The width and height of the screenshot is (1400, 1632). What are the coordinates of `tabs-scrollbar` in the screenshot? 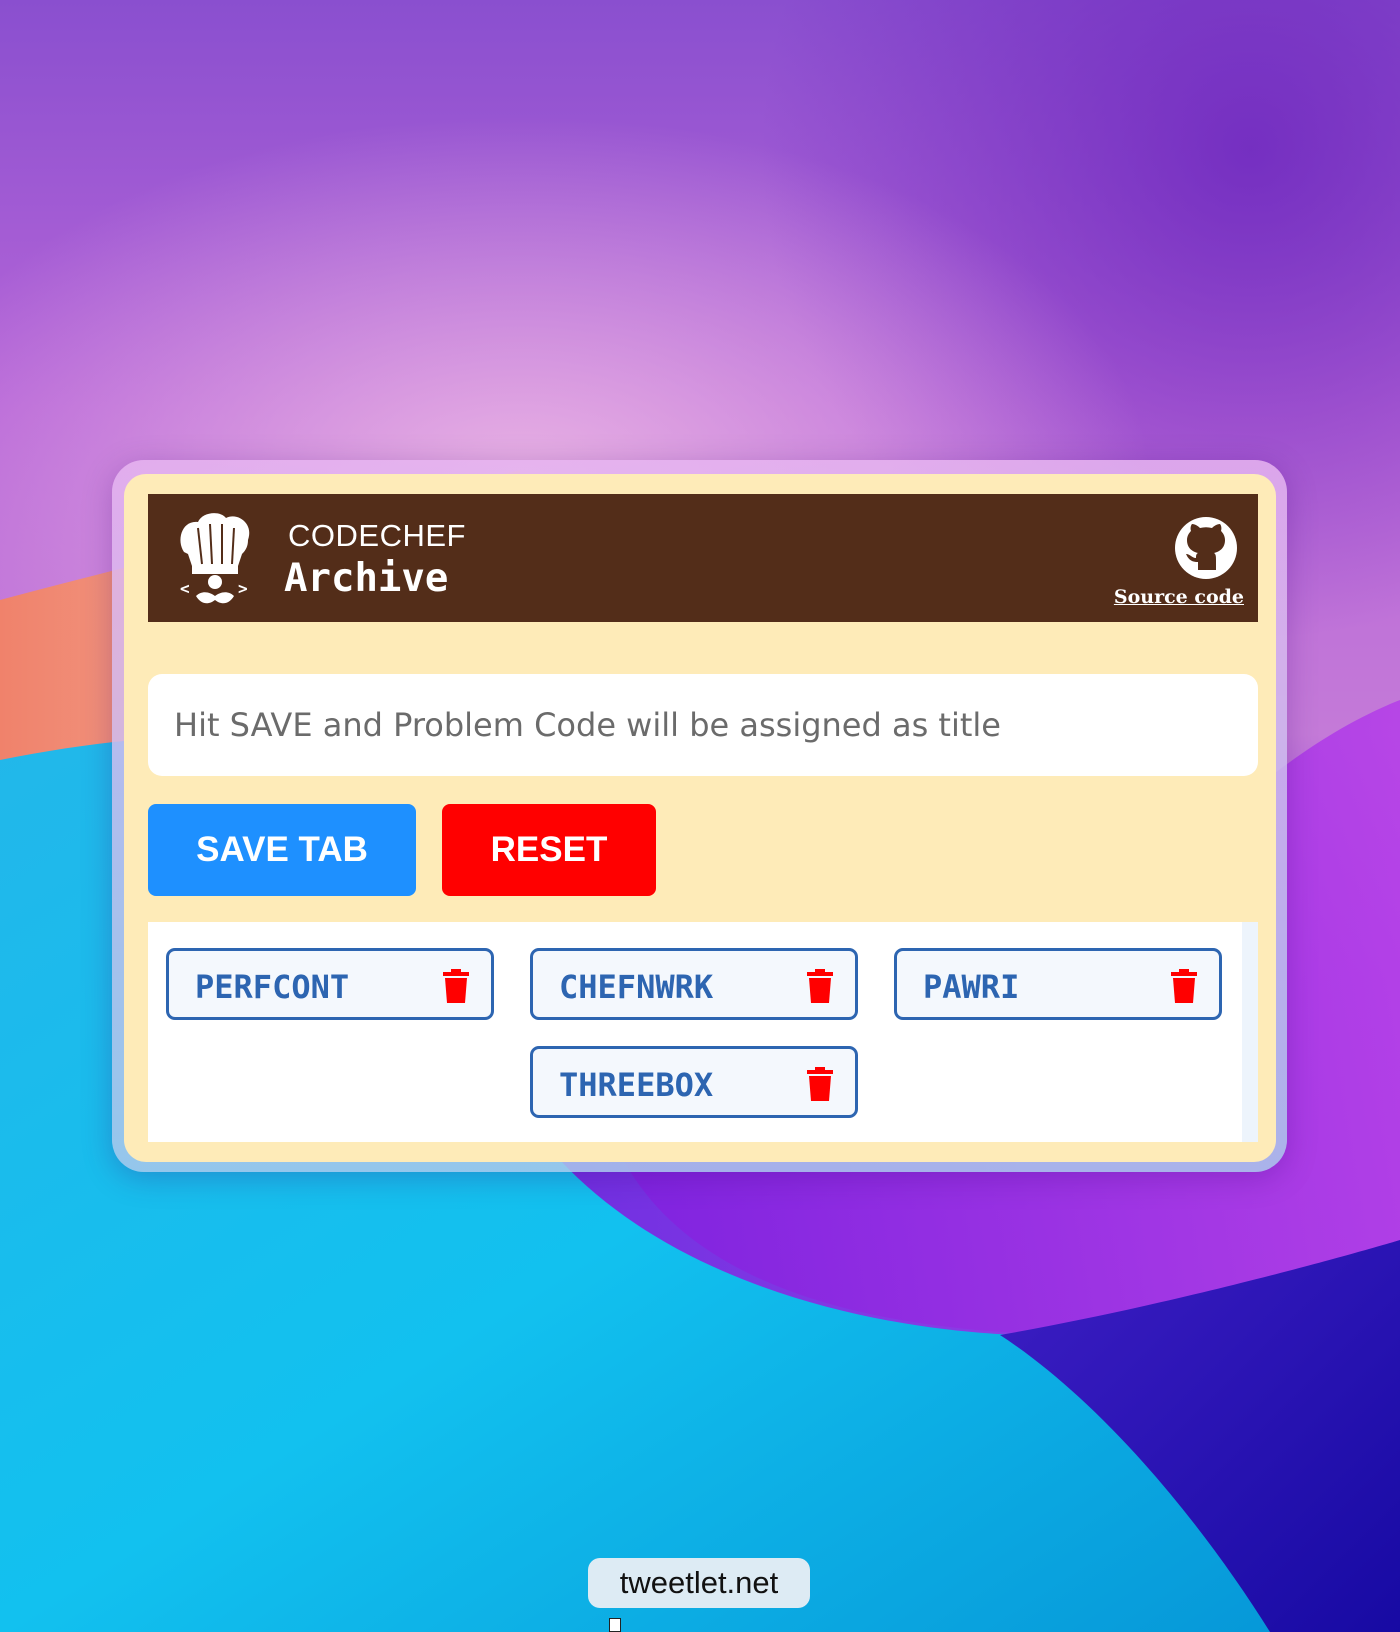 It's located at (1250, 1032).